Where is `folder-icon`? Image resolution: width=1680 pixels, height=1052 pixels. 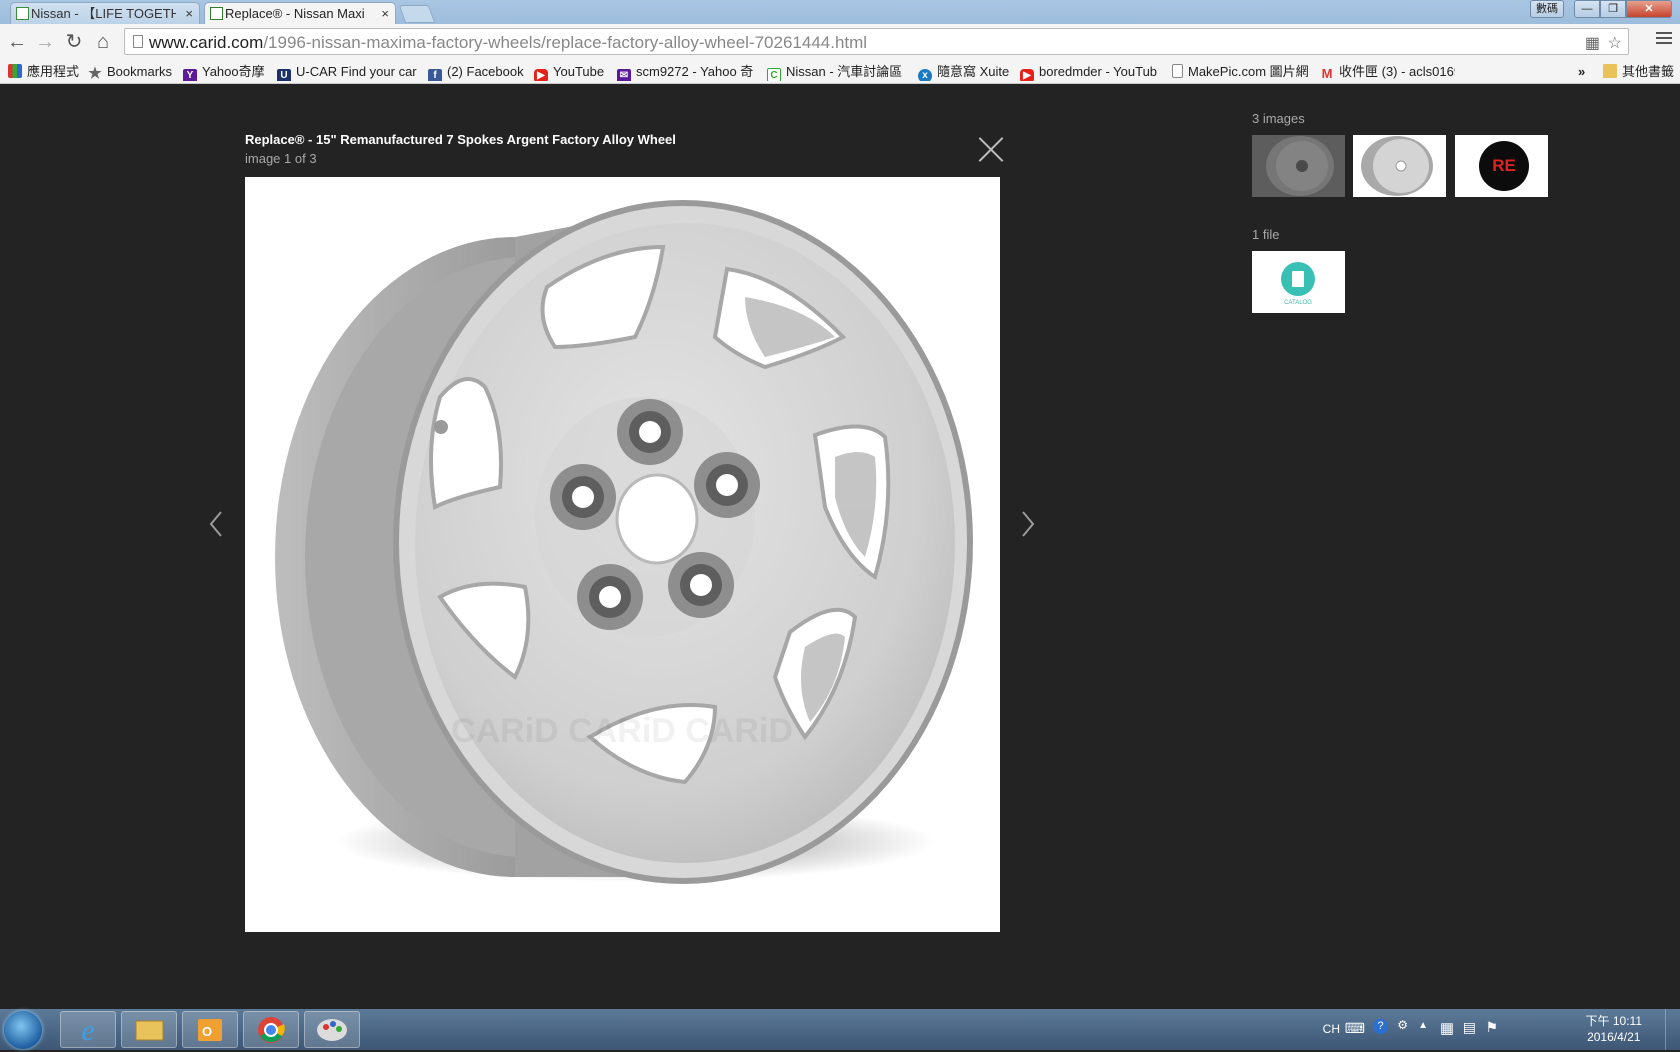
folder-icon is located at coordinates (1610, 71).